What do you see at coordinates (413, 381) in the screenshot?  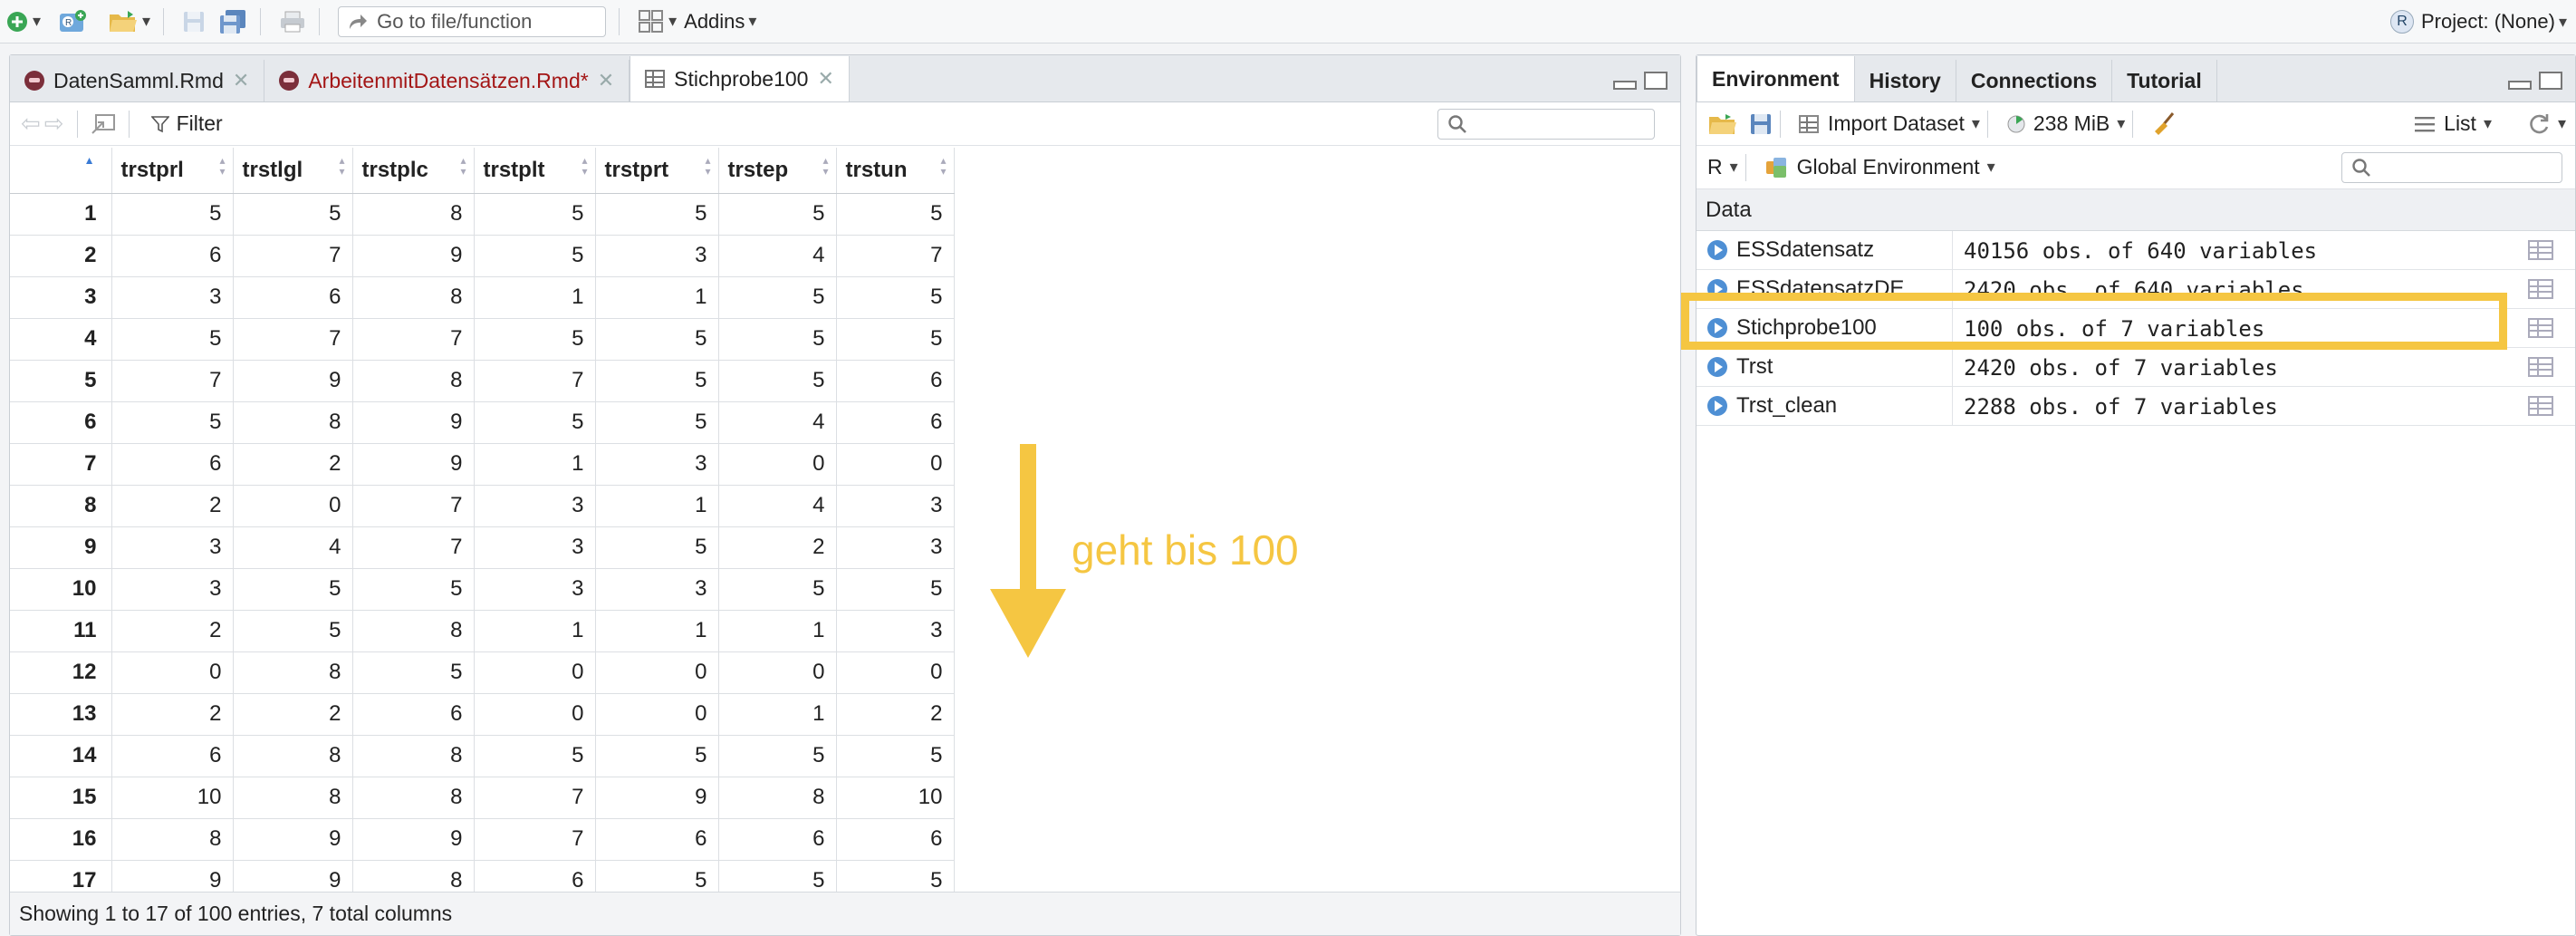 I see `table-cell: 8` at bounding box center [413, 381].